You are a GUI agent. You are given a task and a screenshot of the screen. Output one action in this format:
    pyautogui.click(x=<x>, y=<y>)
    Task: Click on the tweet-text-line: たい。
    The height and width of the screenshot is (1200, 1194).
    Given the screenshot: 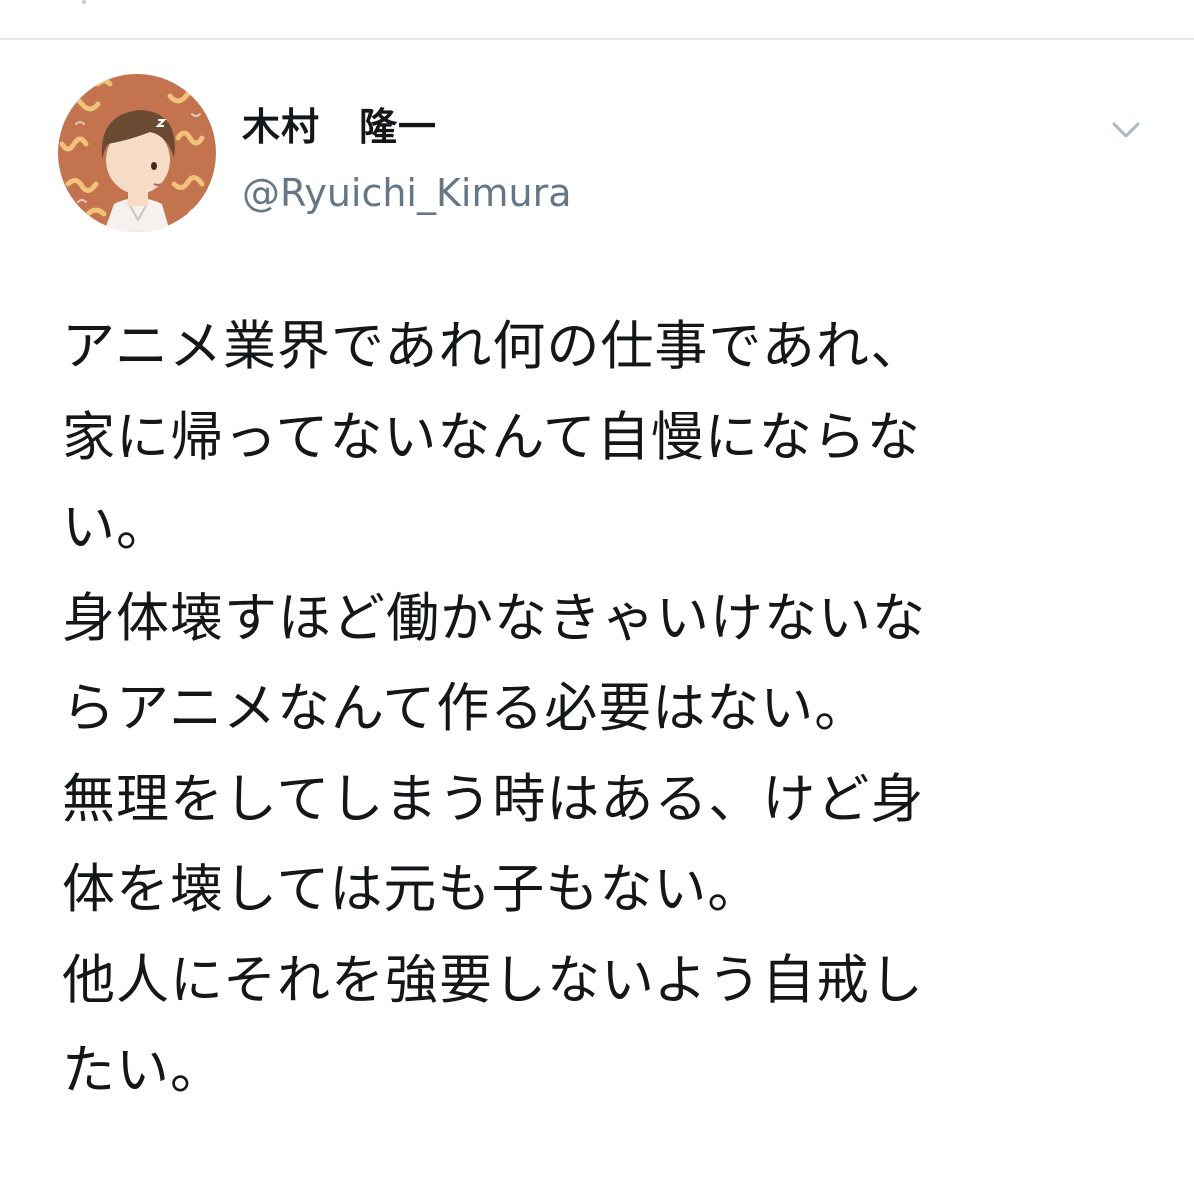 What is the action you would take?
    pyautogui.click(x=143, y=1070)
    